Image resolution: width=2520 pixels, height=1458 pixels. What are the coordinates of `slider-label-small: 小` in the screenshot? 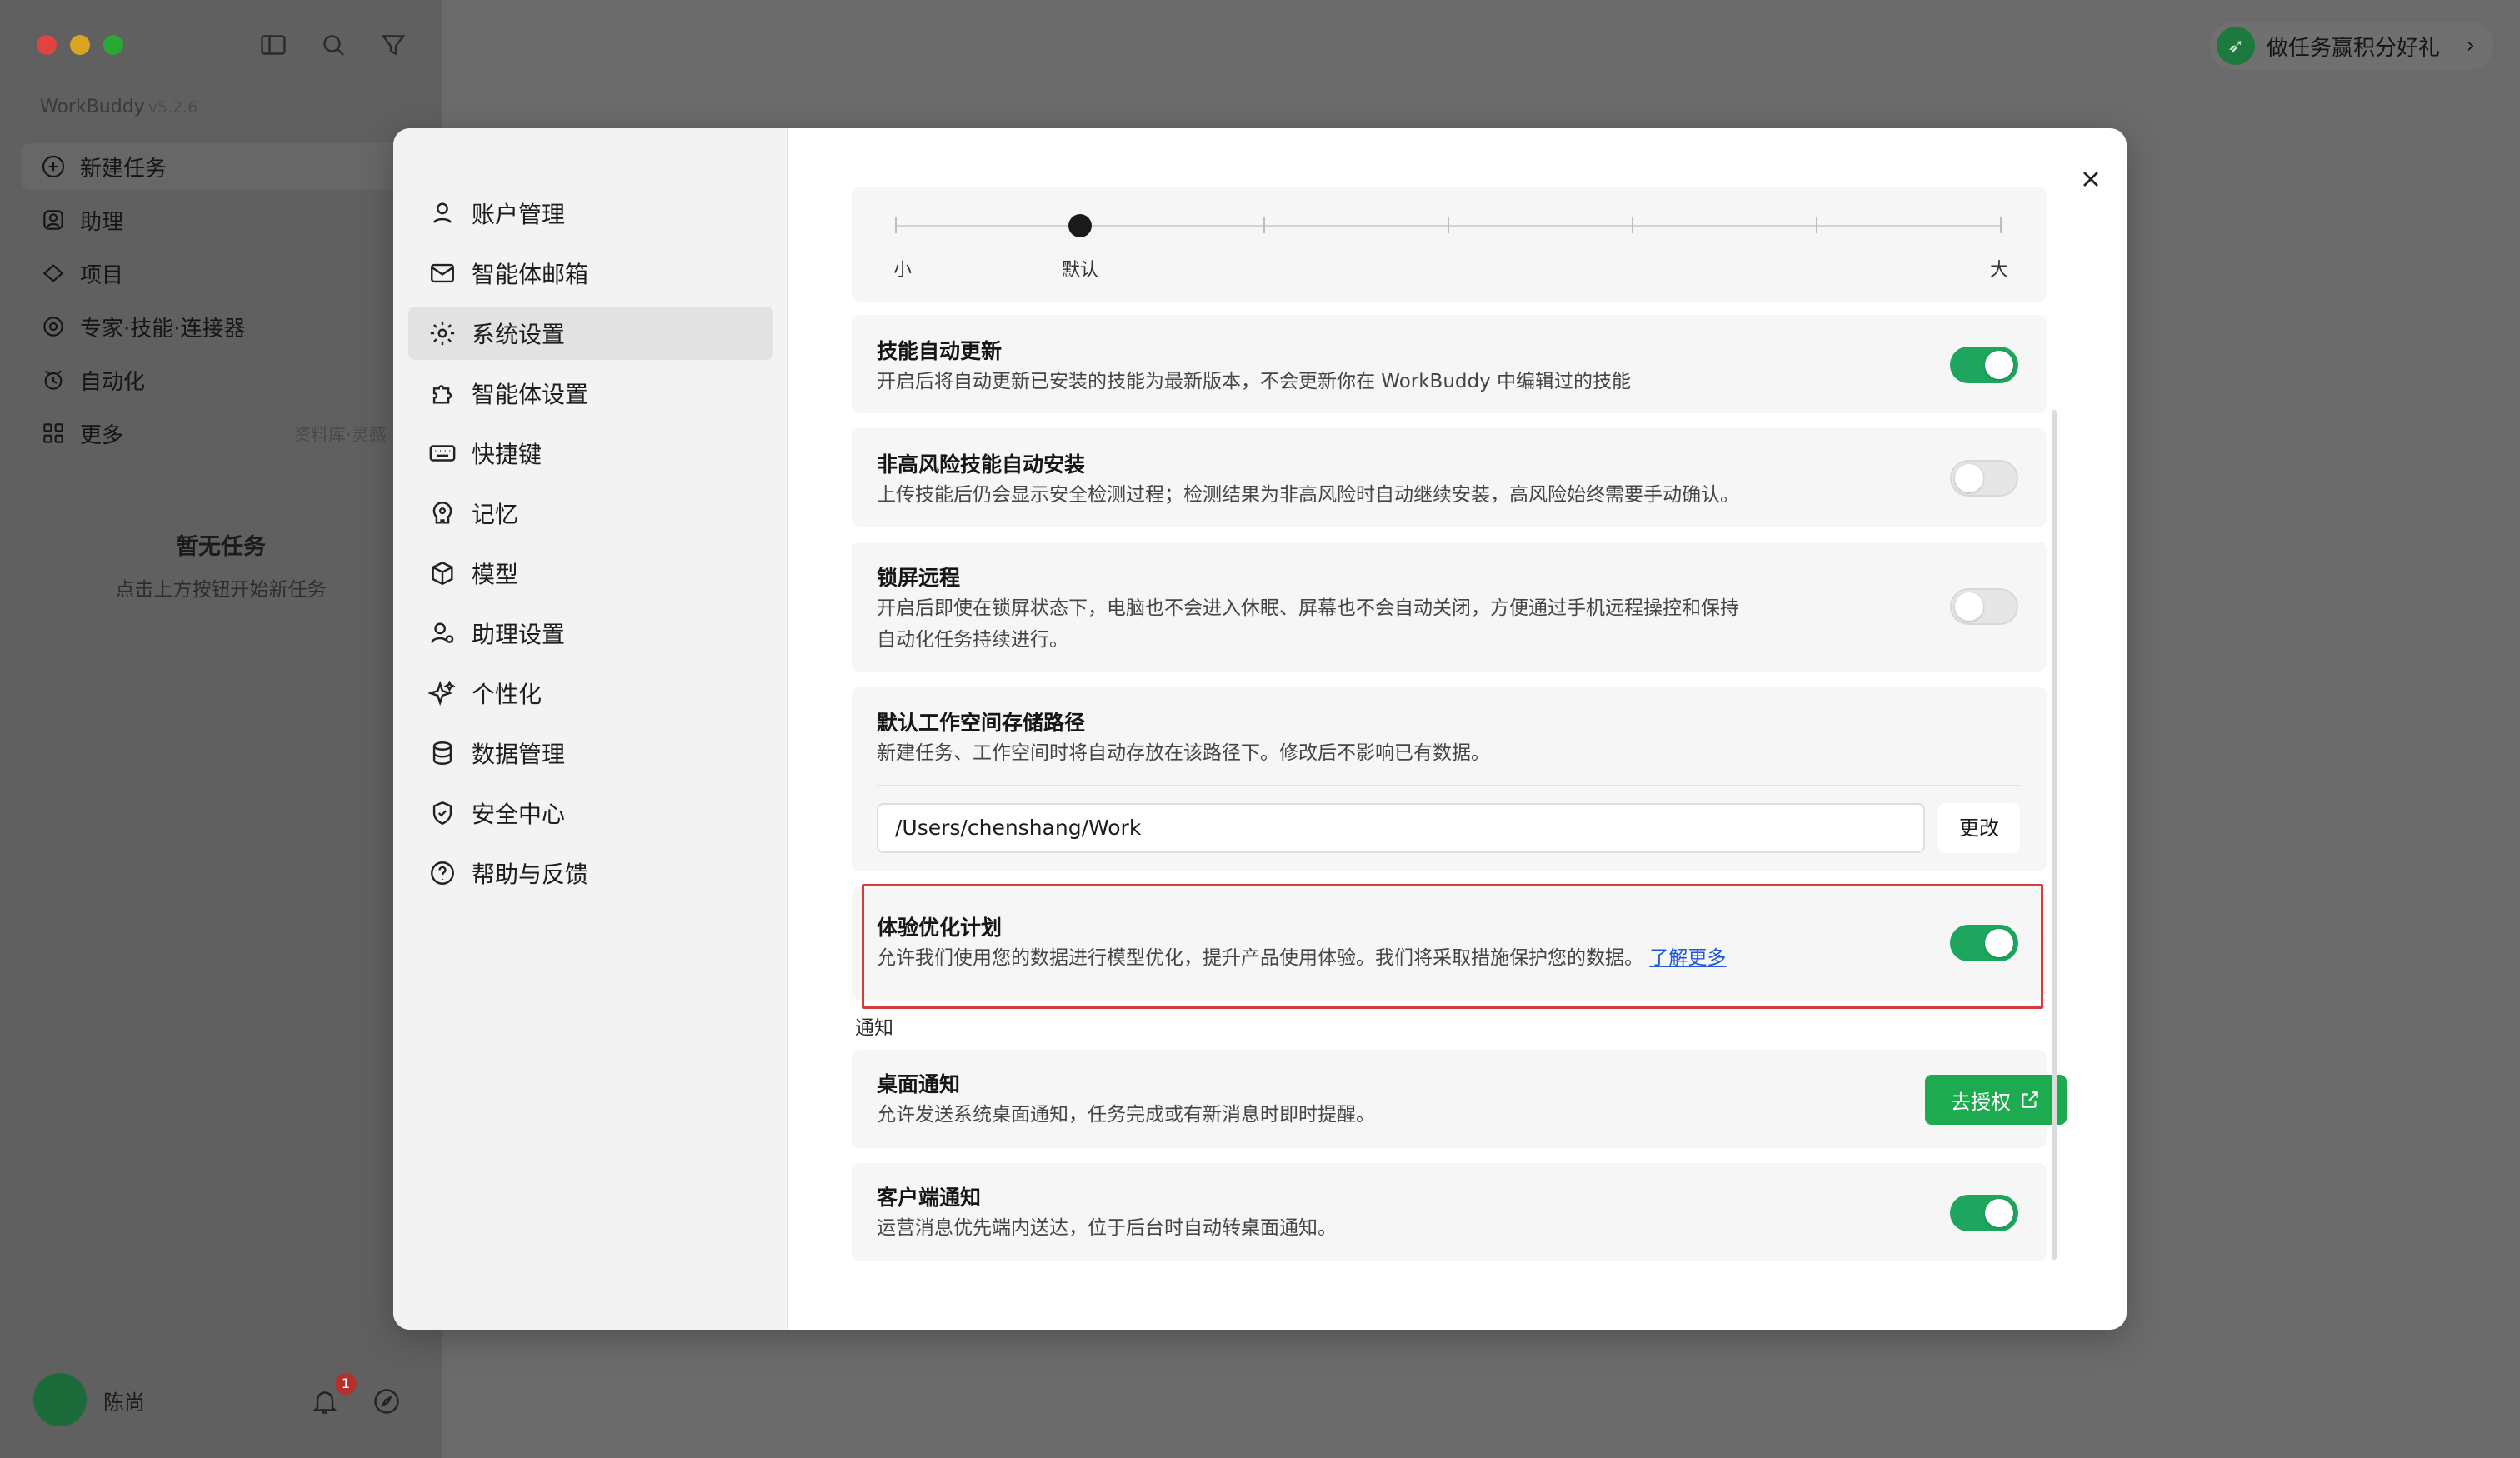 It's located at (902, 270).